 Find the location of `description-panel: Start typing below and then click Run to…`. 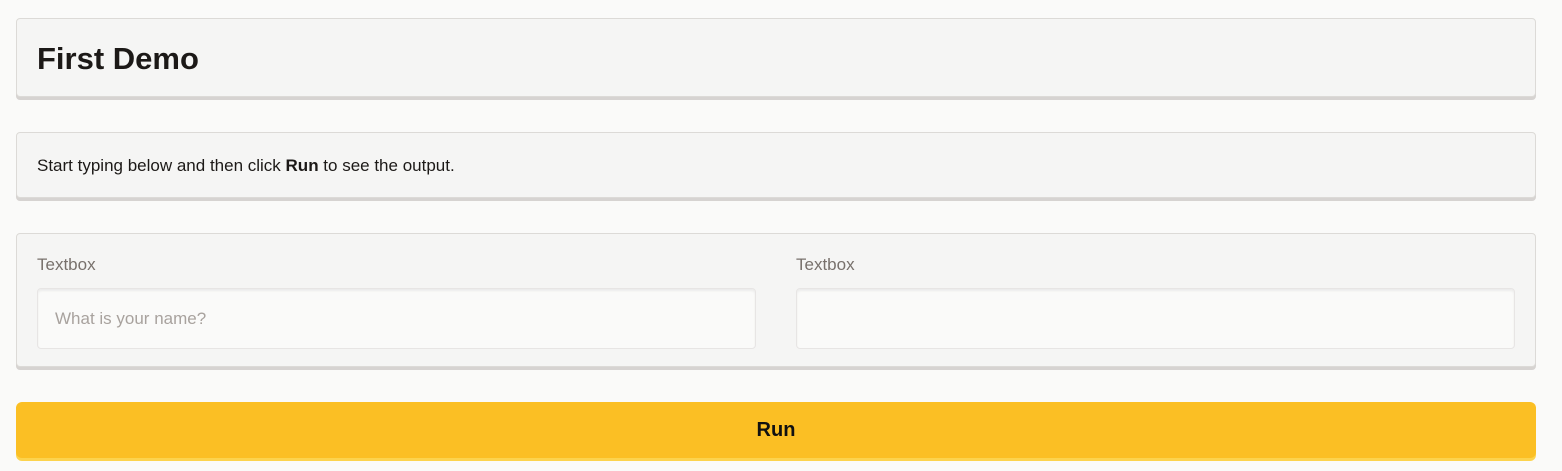

description-panel: Start typing below and then click Run to… is located at coordinates (776, 165).